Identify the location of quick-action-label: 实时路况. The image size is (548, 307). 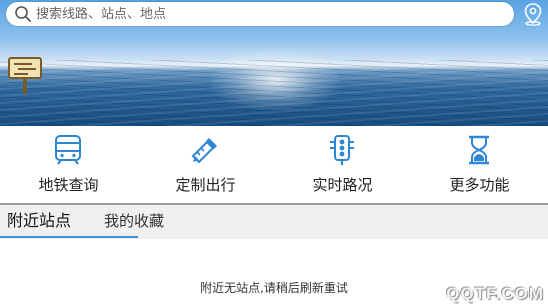
(342, 185).